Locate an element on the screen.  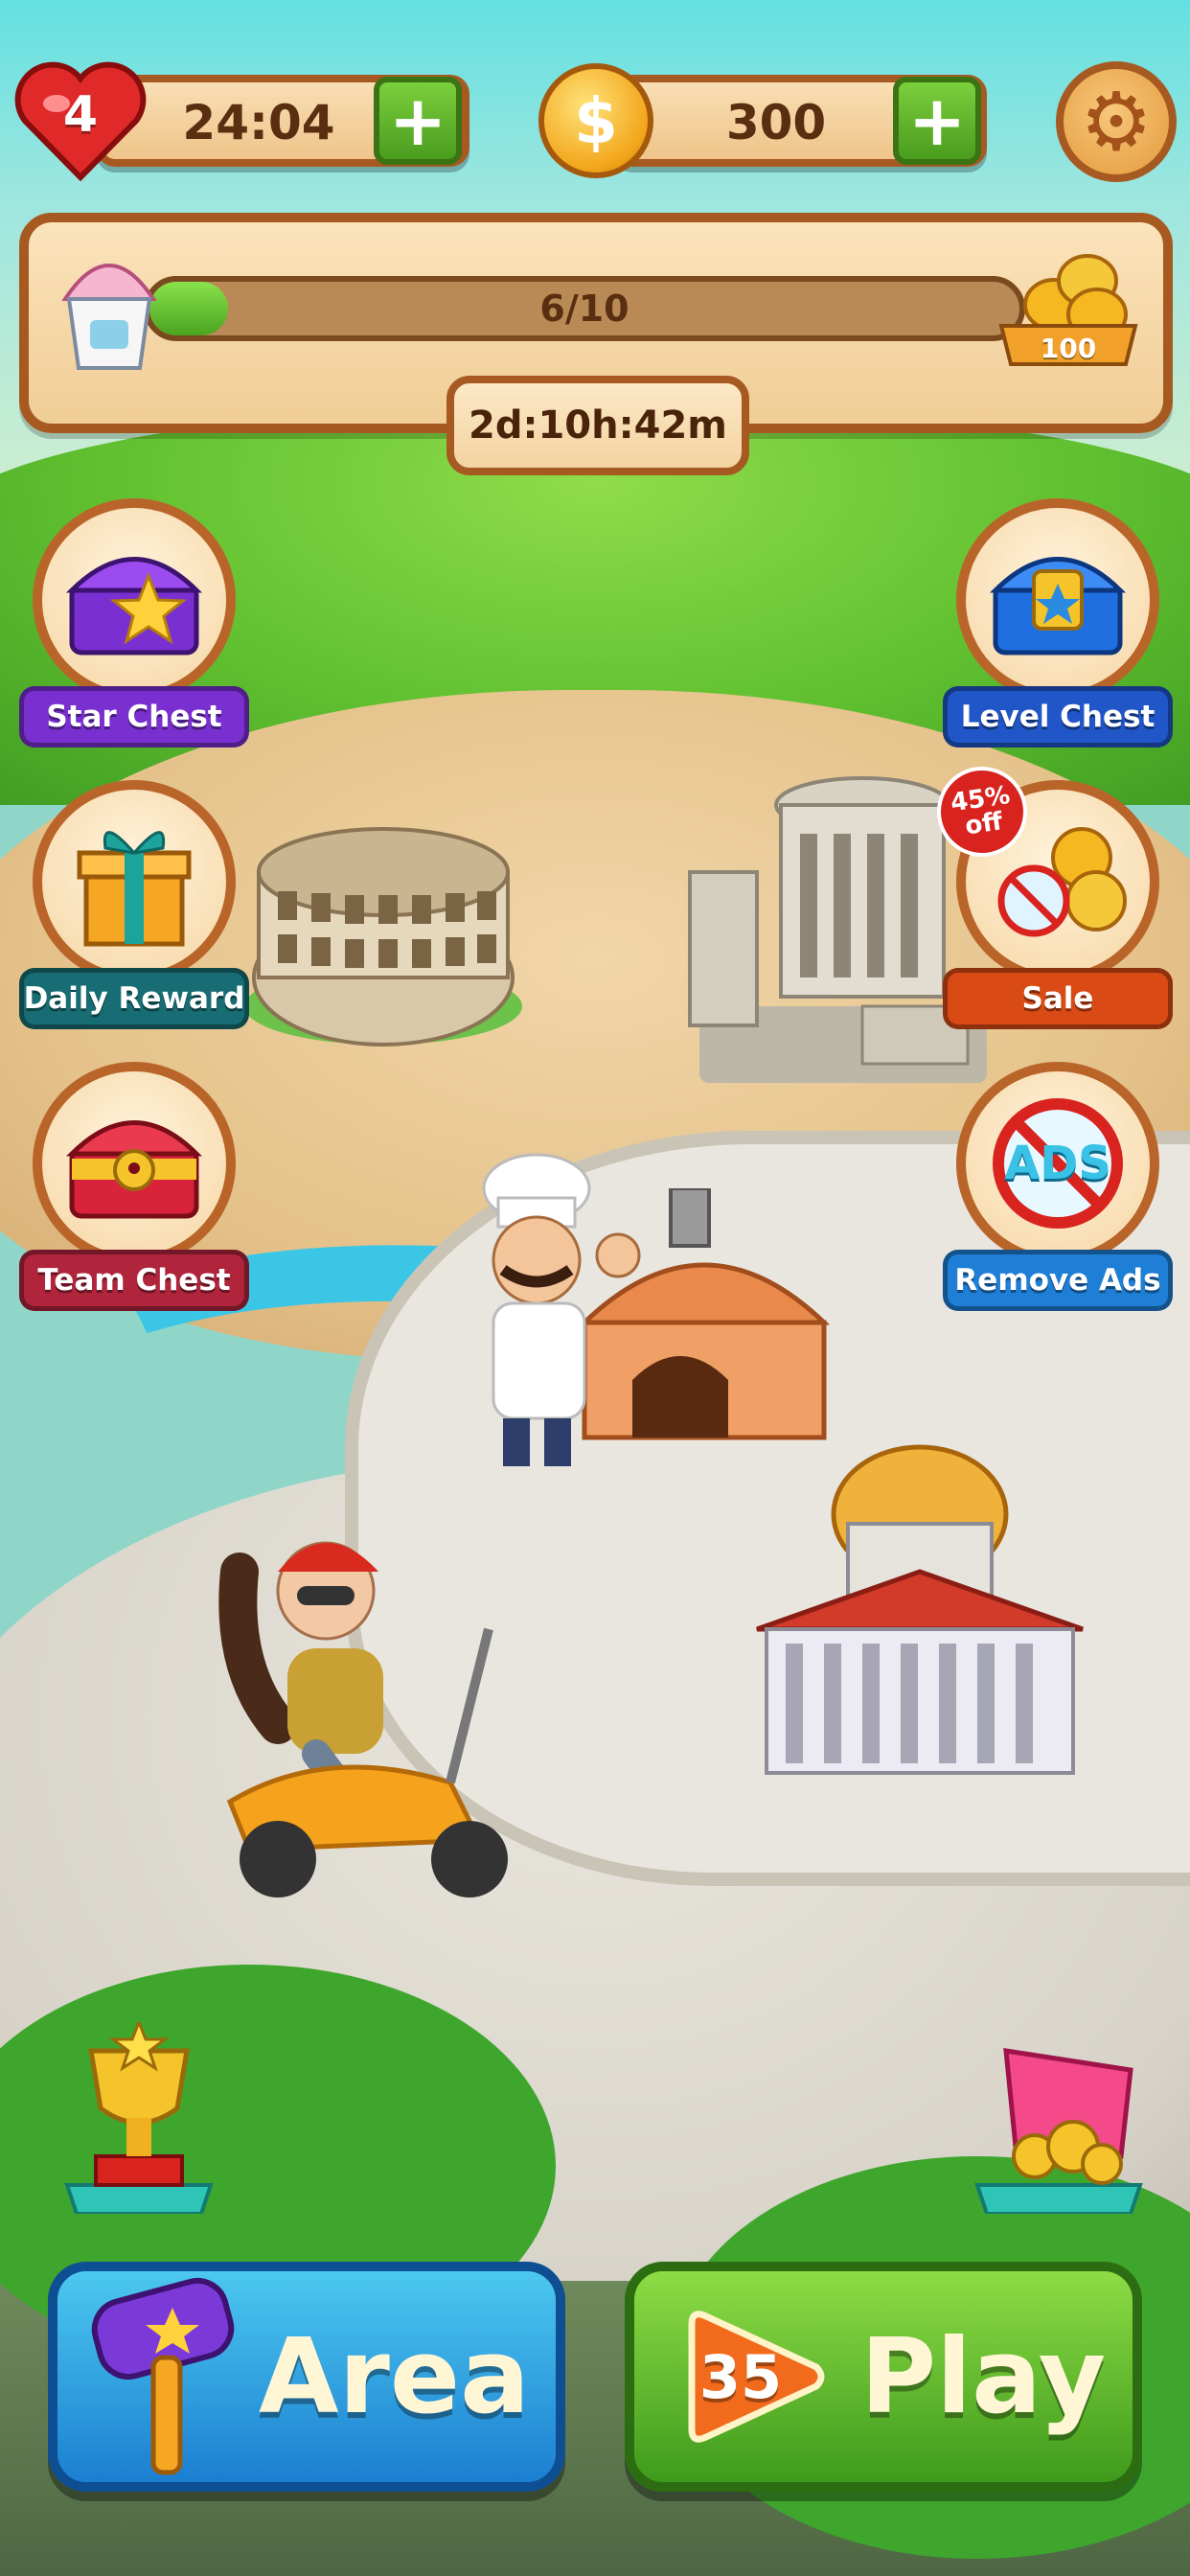
settings-button: ⚙ is located at coordinates (1116, 121).